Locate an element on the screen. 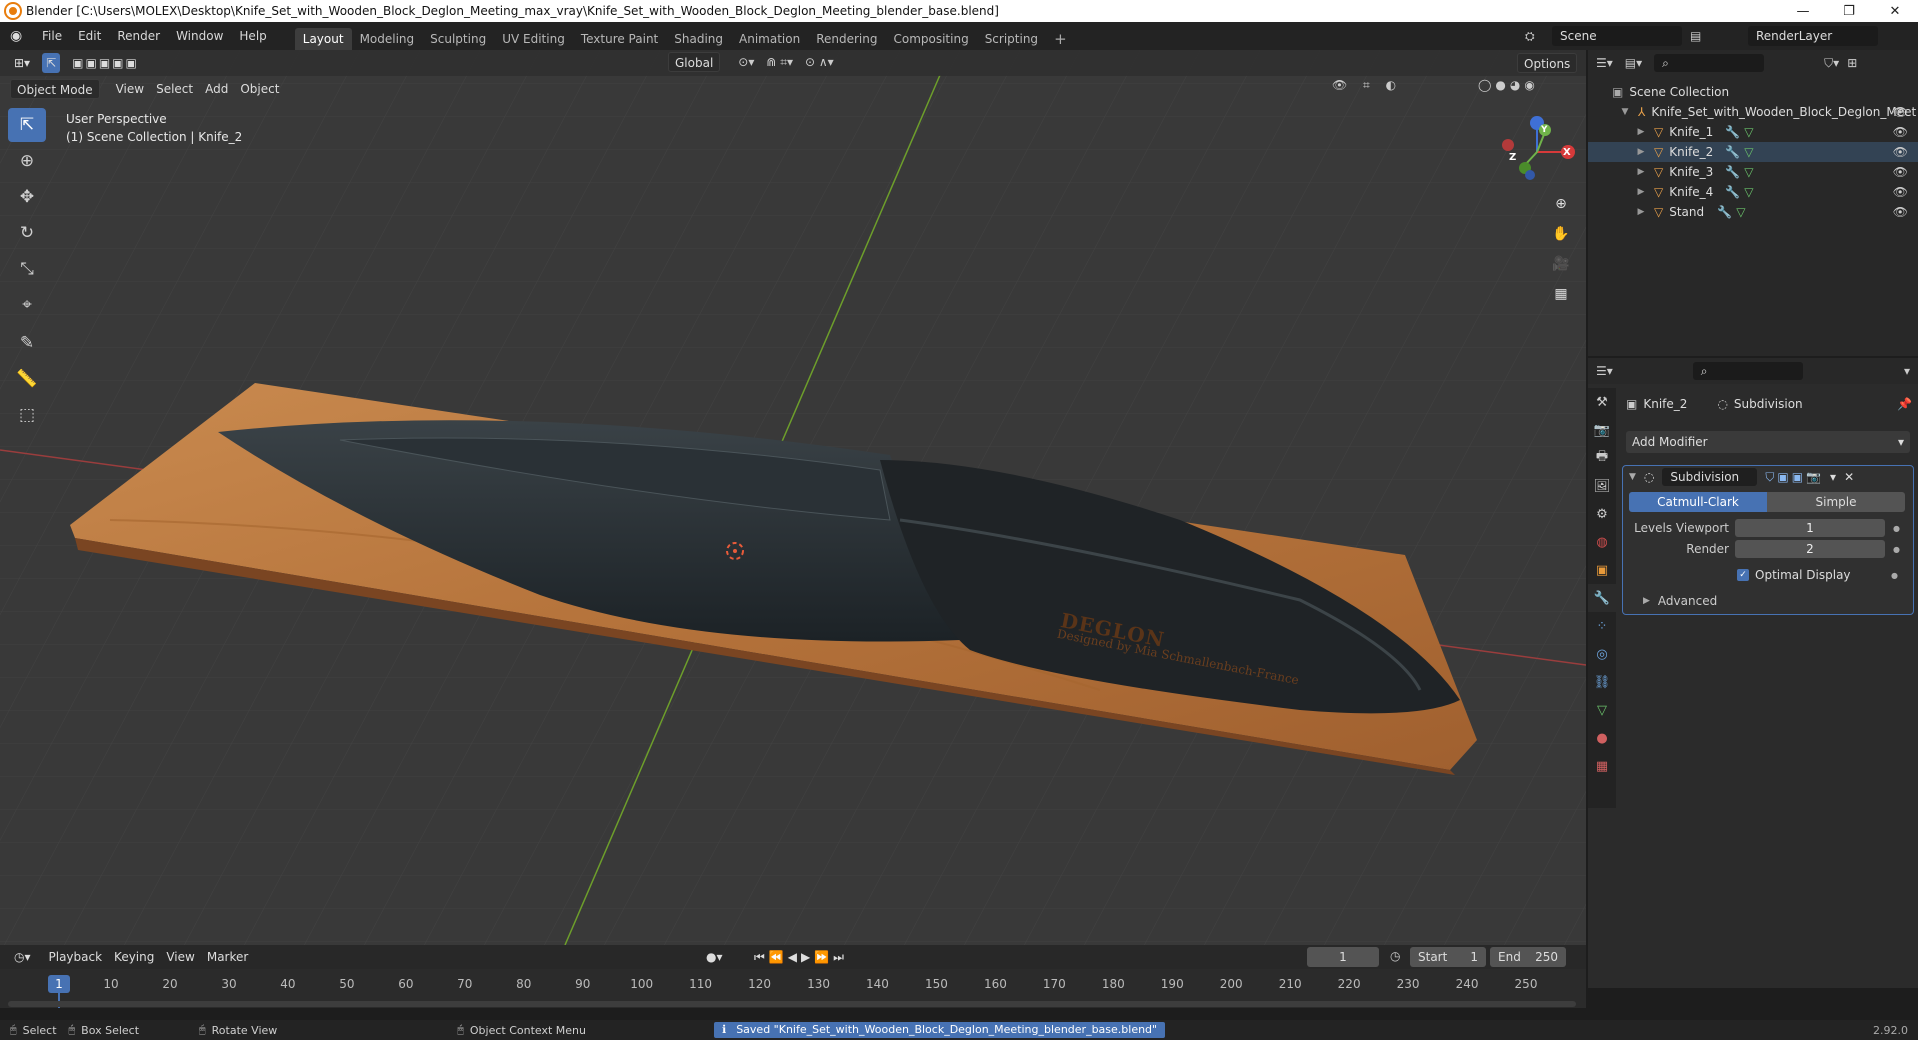 The image size is (1918, 1040). collapse-icon: ▼ is located at coordinates (1632, 477).